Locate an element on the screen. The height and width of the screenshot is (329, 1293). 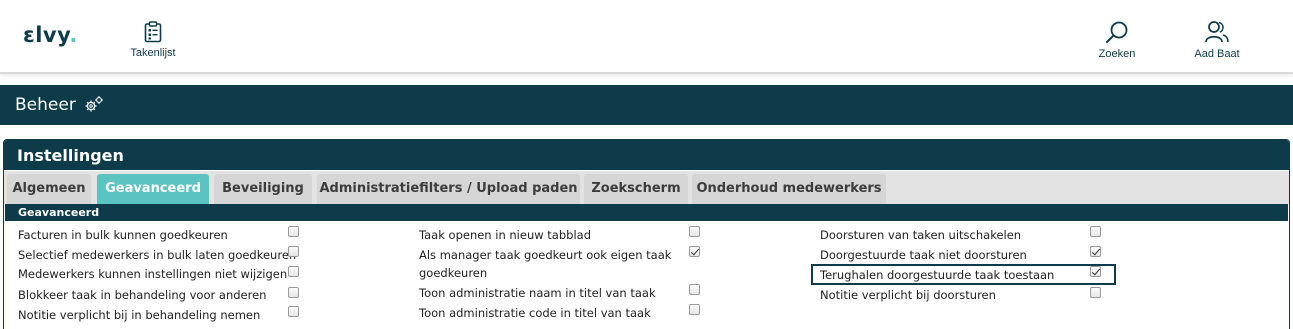
tab-zoekscherm: Zoekscherm is located at coordinates (636, 189).